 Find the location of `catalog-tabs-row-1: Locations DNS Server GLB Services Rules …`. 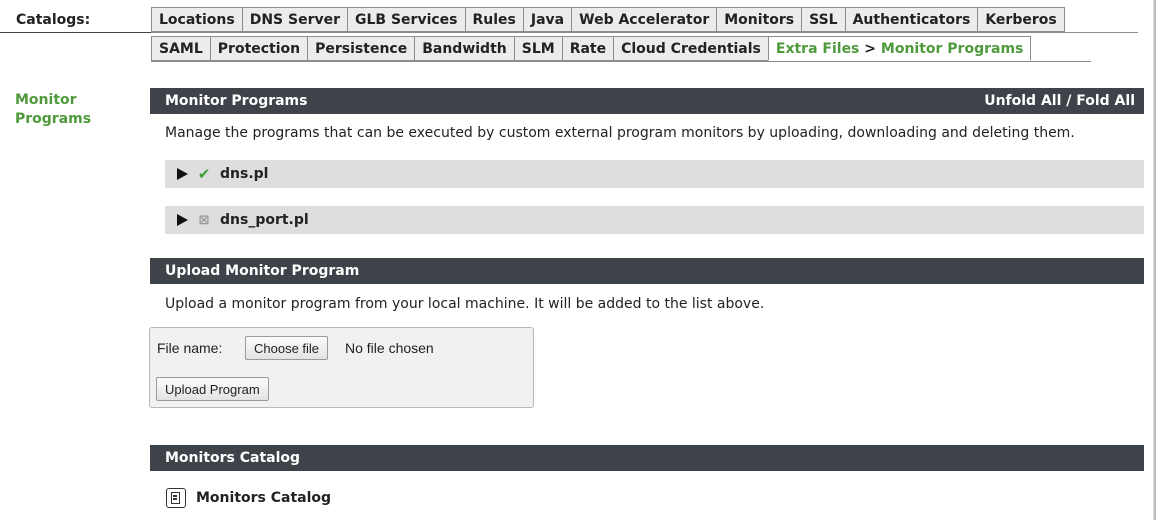

catalog-tabs-row-1: Locations DNS Server GLB Services Rules … is located at coordinates (608, 19).